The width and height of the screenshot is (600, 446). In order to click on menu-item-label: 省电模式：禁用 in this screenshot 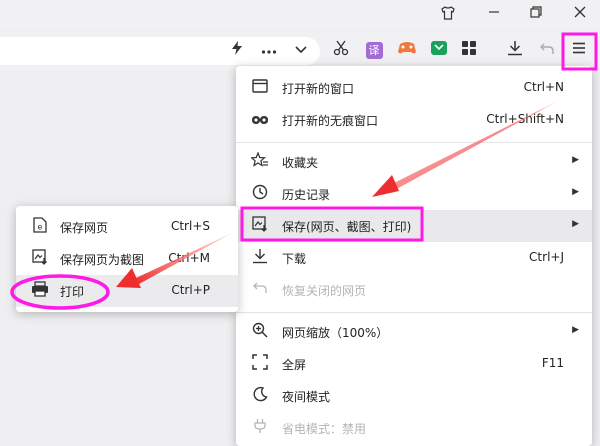, I will do `click(324, 429)`.